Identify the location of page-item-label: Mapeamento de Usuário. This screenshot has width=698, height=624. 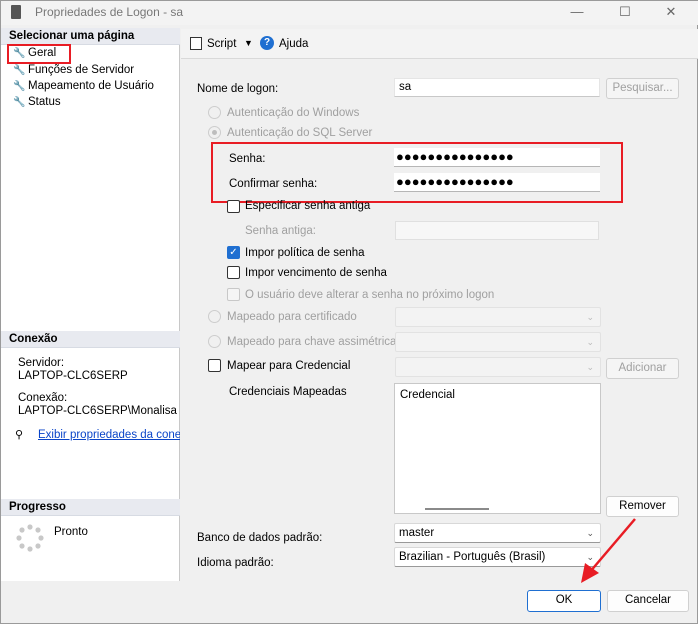
(91, 86).